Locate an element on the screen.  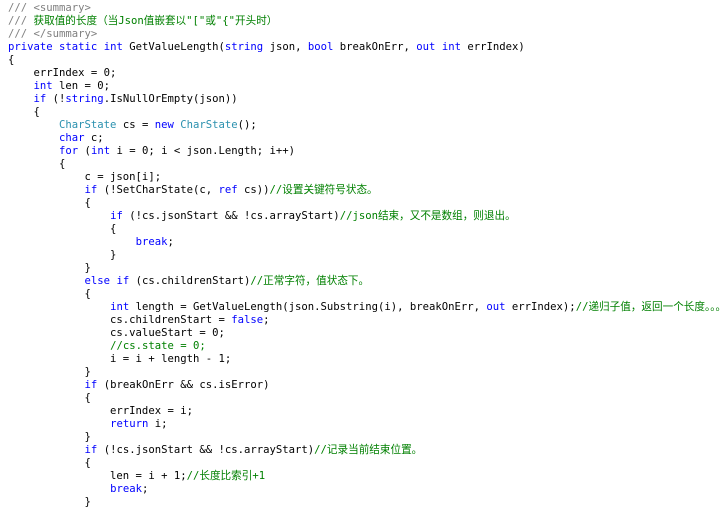
code-line: i = i + length - 1; is located at coordinates (364, 359).